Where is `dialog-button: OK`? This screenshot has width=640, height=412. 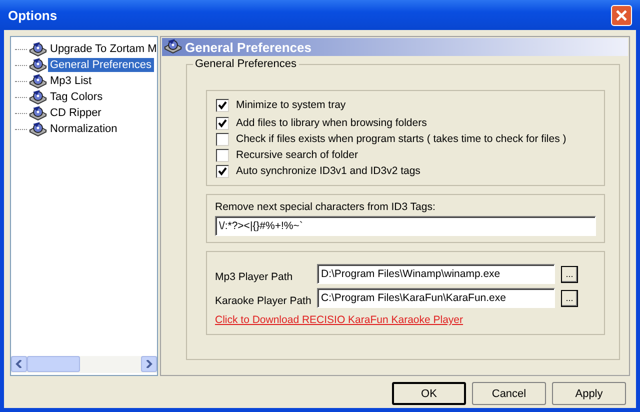 dialog-button: OK is located at coordinates (429, 393).